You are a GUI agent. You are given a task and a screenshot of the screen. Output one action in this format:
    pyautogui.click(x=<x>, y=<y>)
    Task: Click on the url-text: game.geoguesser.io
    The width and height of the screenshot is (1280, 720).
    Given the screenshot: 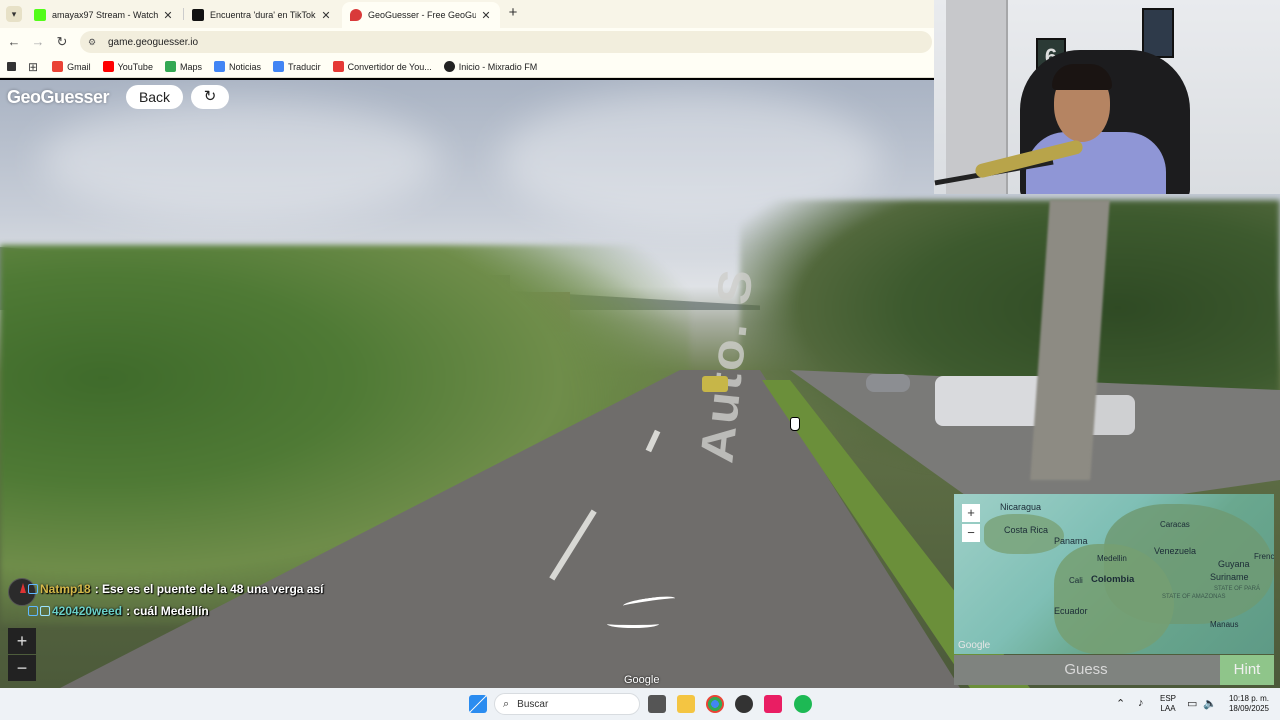 What is the action you would take?
    pyautogui.click(x=153, y=42)
    